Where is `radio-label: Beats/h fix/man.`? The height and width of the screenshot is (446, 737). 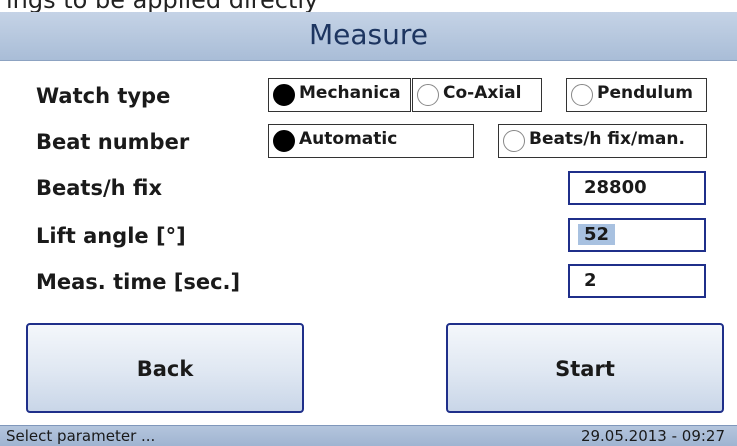
radio-label: Beats/h fix/man. is located at coordinates (607, 139).